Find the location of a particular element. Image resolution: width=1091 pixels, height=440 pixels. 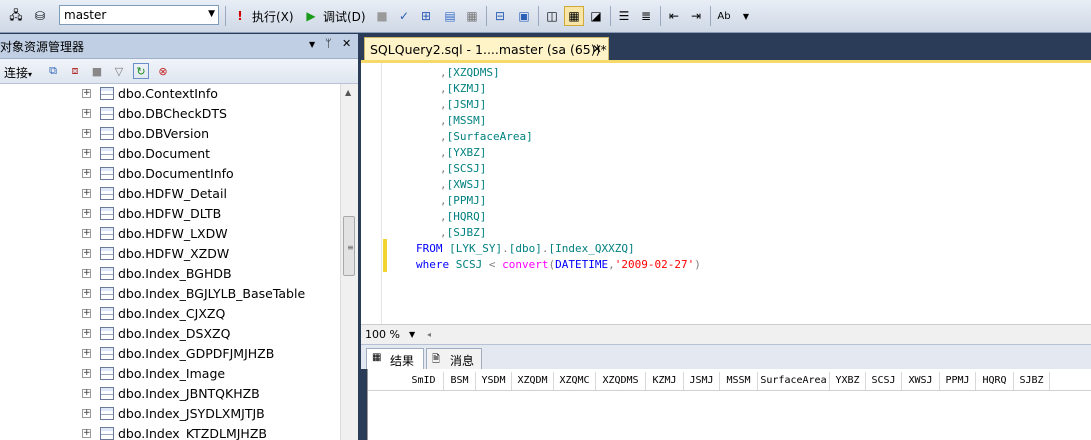

query-designer-icon: ▤ is located at coordinates (450, 16).